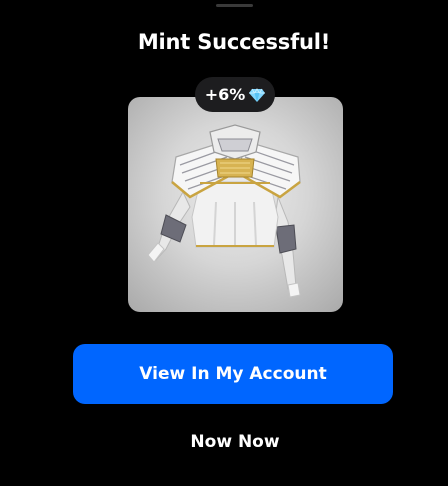 The image size is (448, 486). Describe the element at coordinates (224, 442) in the screenshot. I see `now-now-button: Now Now` at that location.